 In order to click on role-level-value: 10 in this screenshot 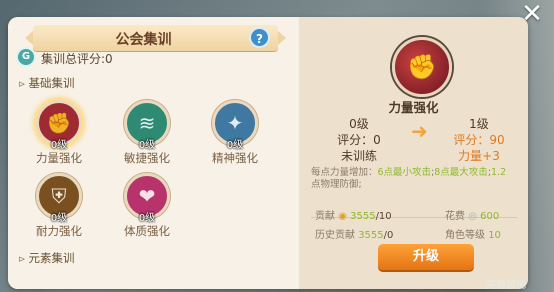, I will do `click(494, 235)`.